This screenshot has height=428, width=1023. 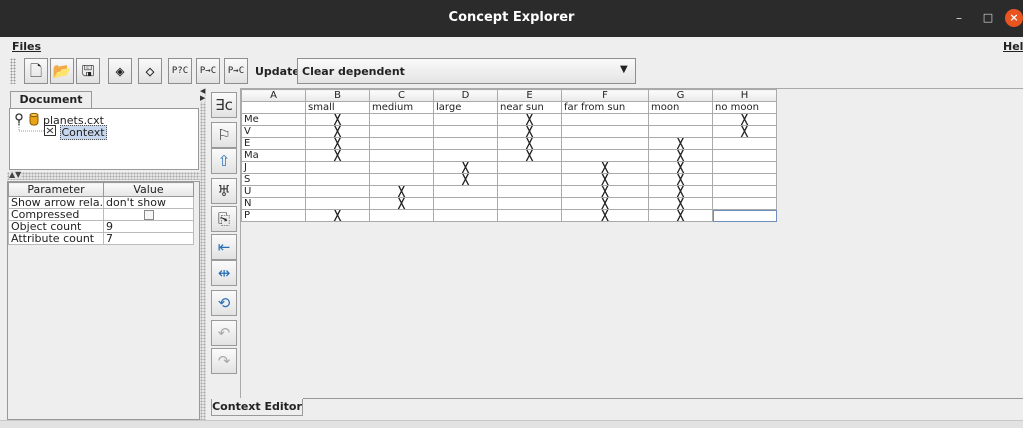 What do you see at coordinates (273, 167) in the screenshot?
I see `object-name-cell: J` at bounding box center [273, 167].